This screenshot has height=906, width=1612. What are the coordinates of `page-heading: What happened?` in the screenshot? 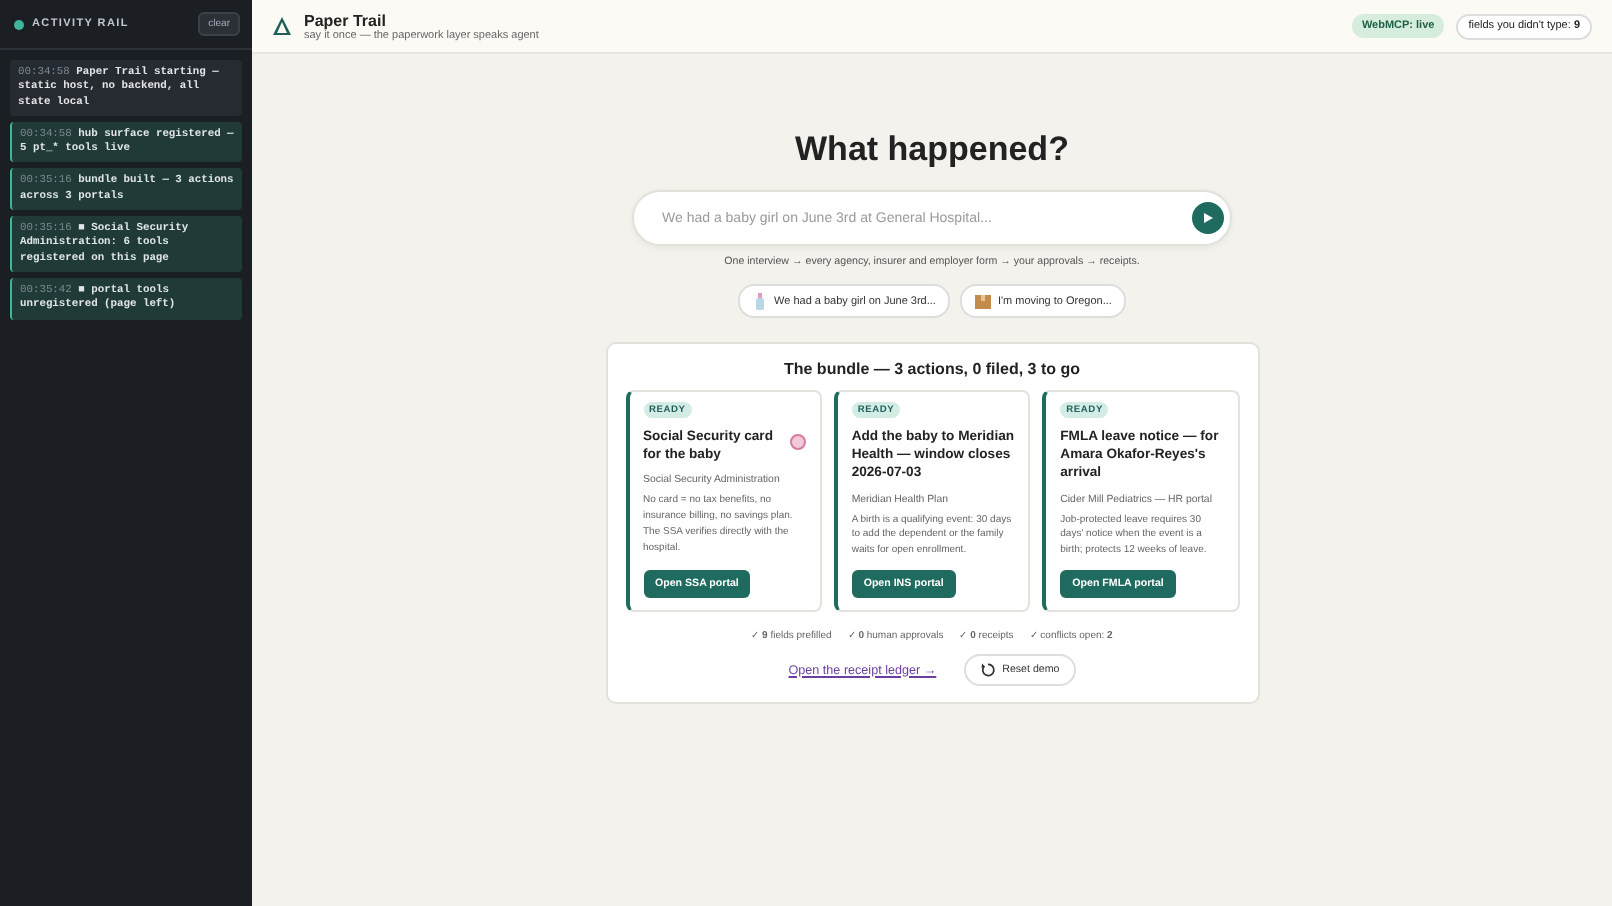 It's located at (932, 150).